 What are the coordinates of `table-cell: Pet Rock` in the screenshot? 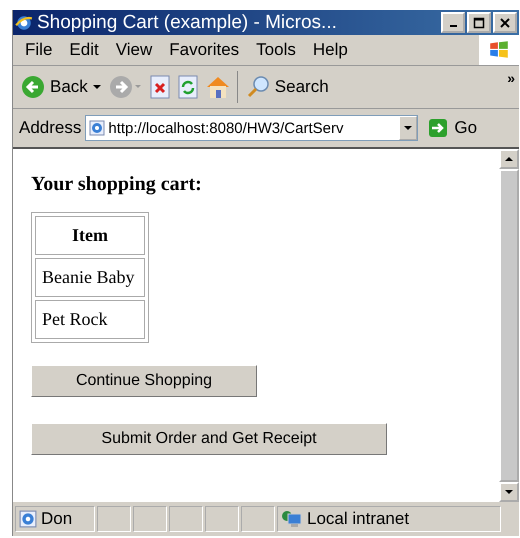 It's located at (90, 319).